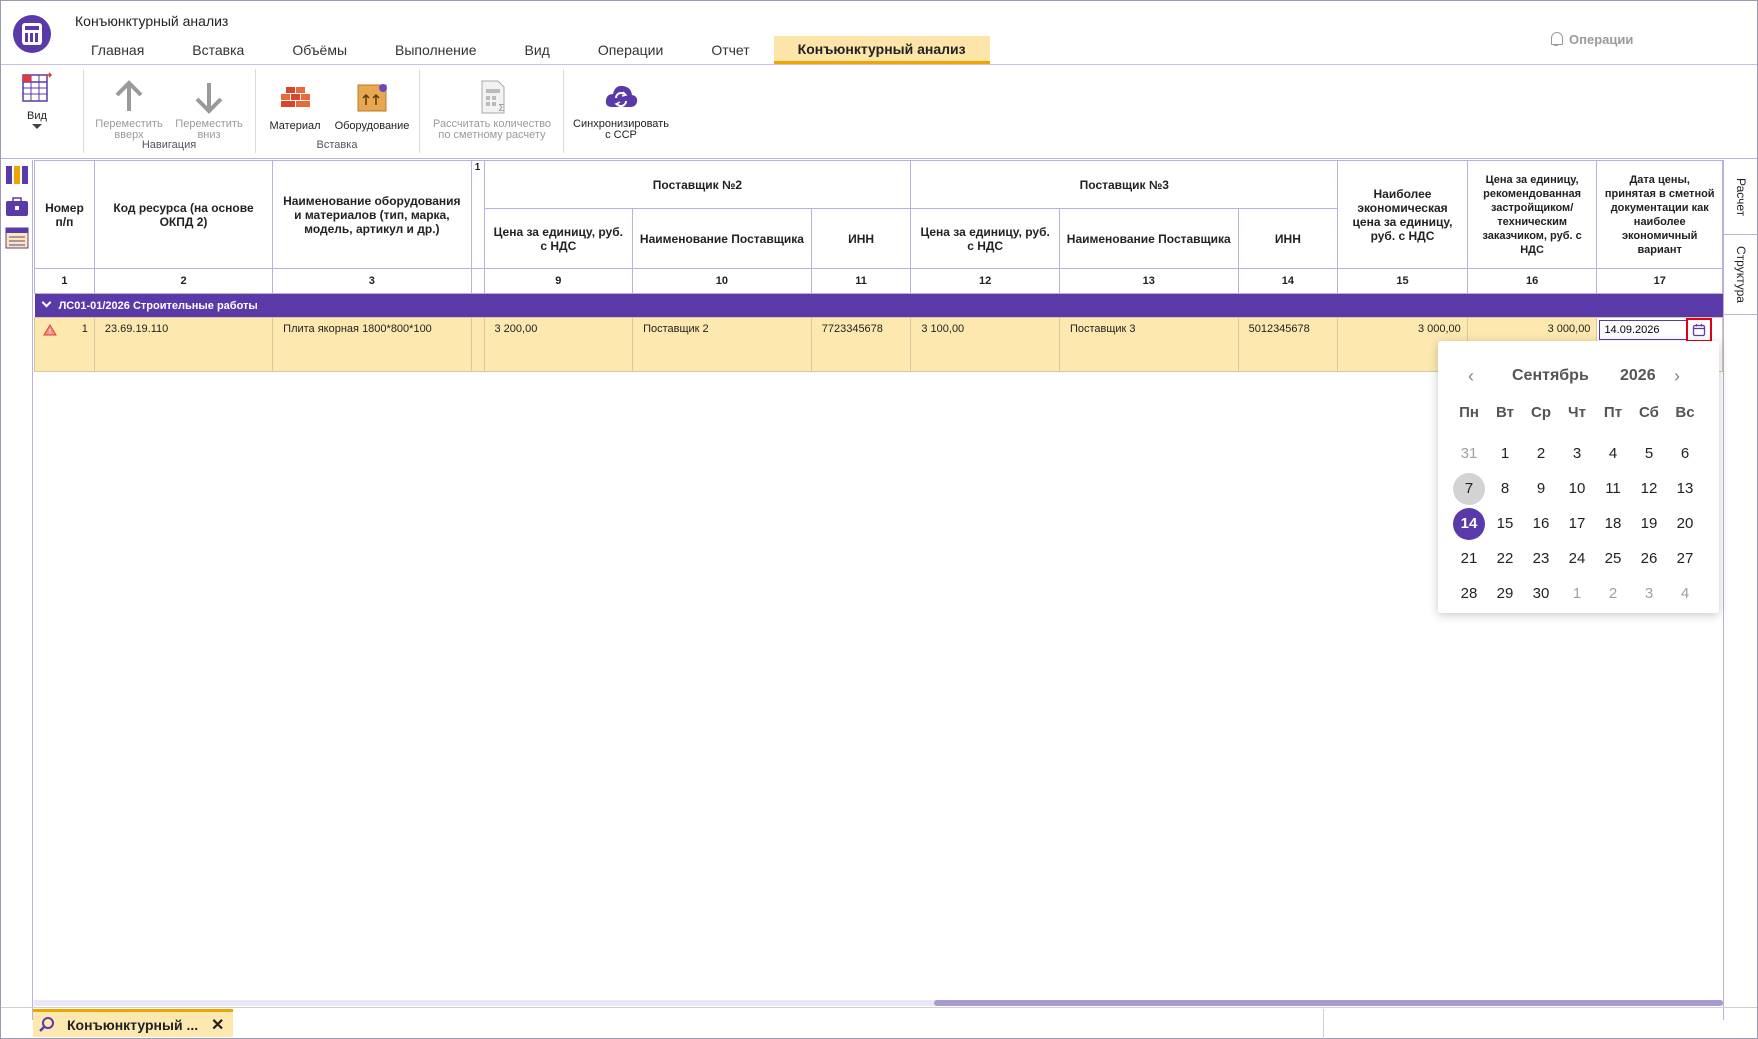 This screenshot has height=1039, width=1758. Describe the element at coordinates (1577, 559) in the screenshot. I see `calendar-day: 24` at that location.